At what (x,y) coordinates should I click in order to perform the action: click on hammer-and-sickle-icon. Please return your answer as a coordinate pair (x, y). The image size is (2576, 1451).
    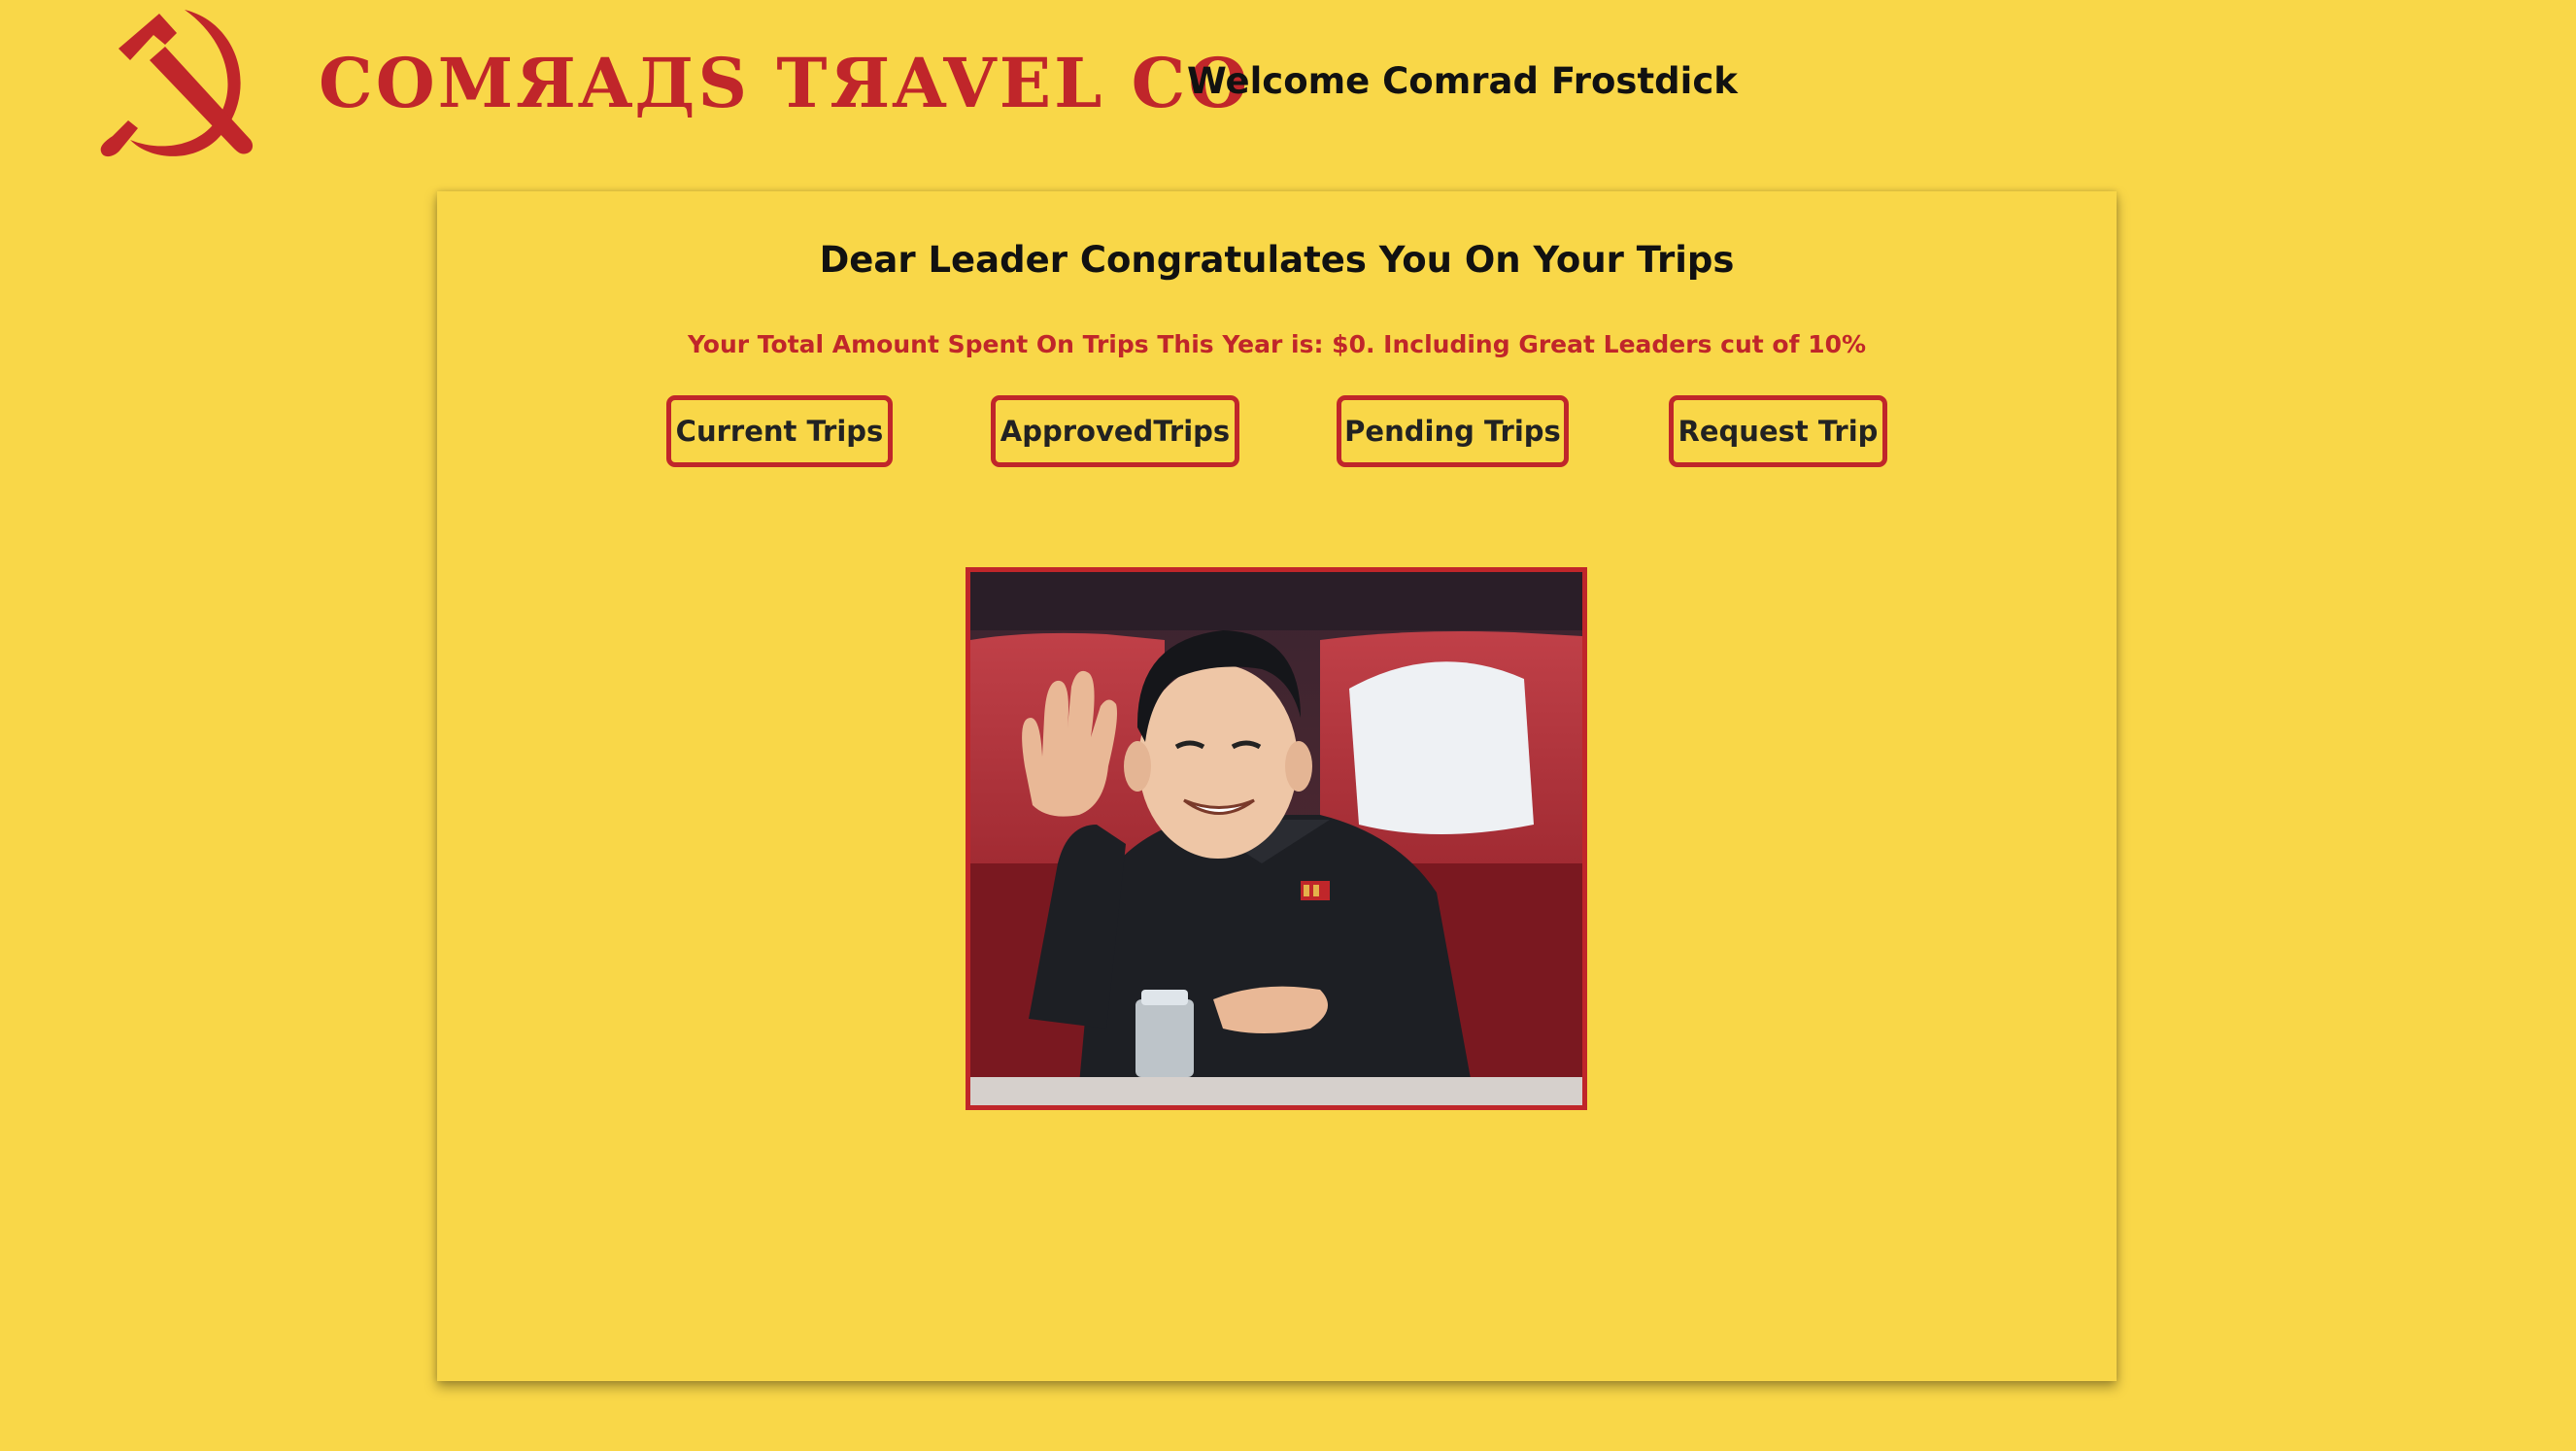
    Looking at the image, I should click on (177, 83).